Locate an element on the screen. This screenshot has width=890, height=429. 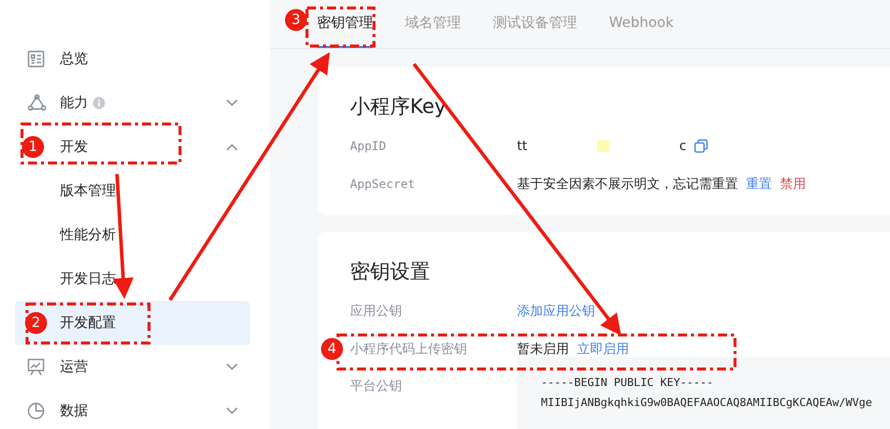
action-link: 重置 is located at coordinates (759, 184).